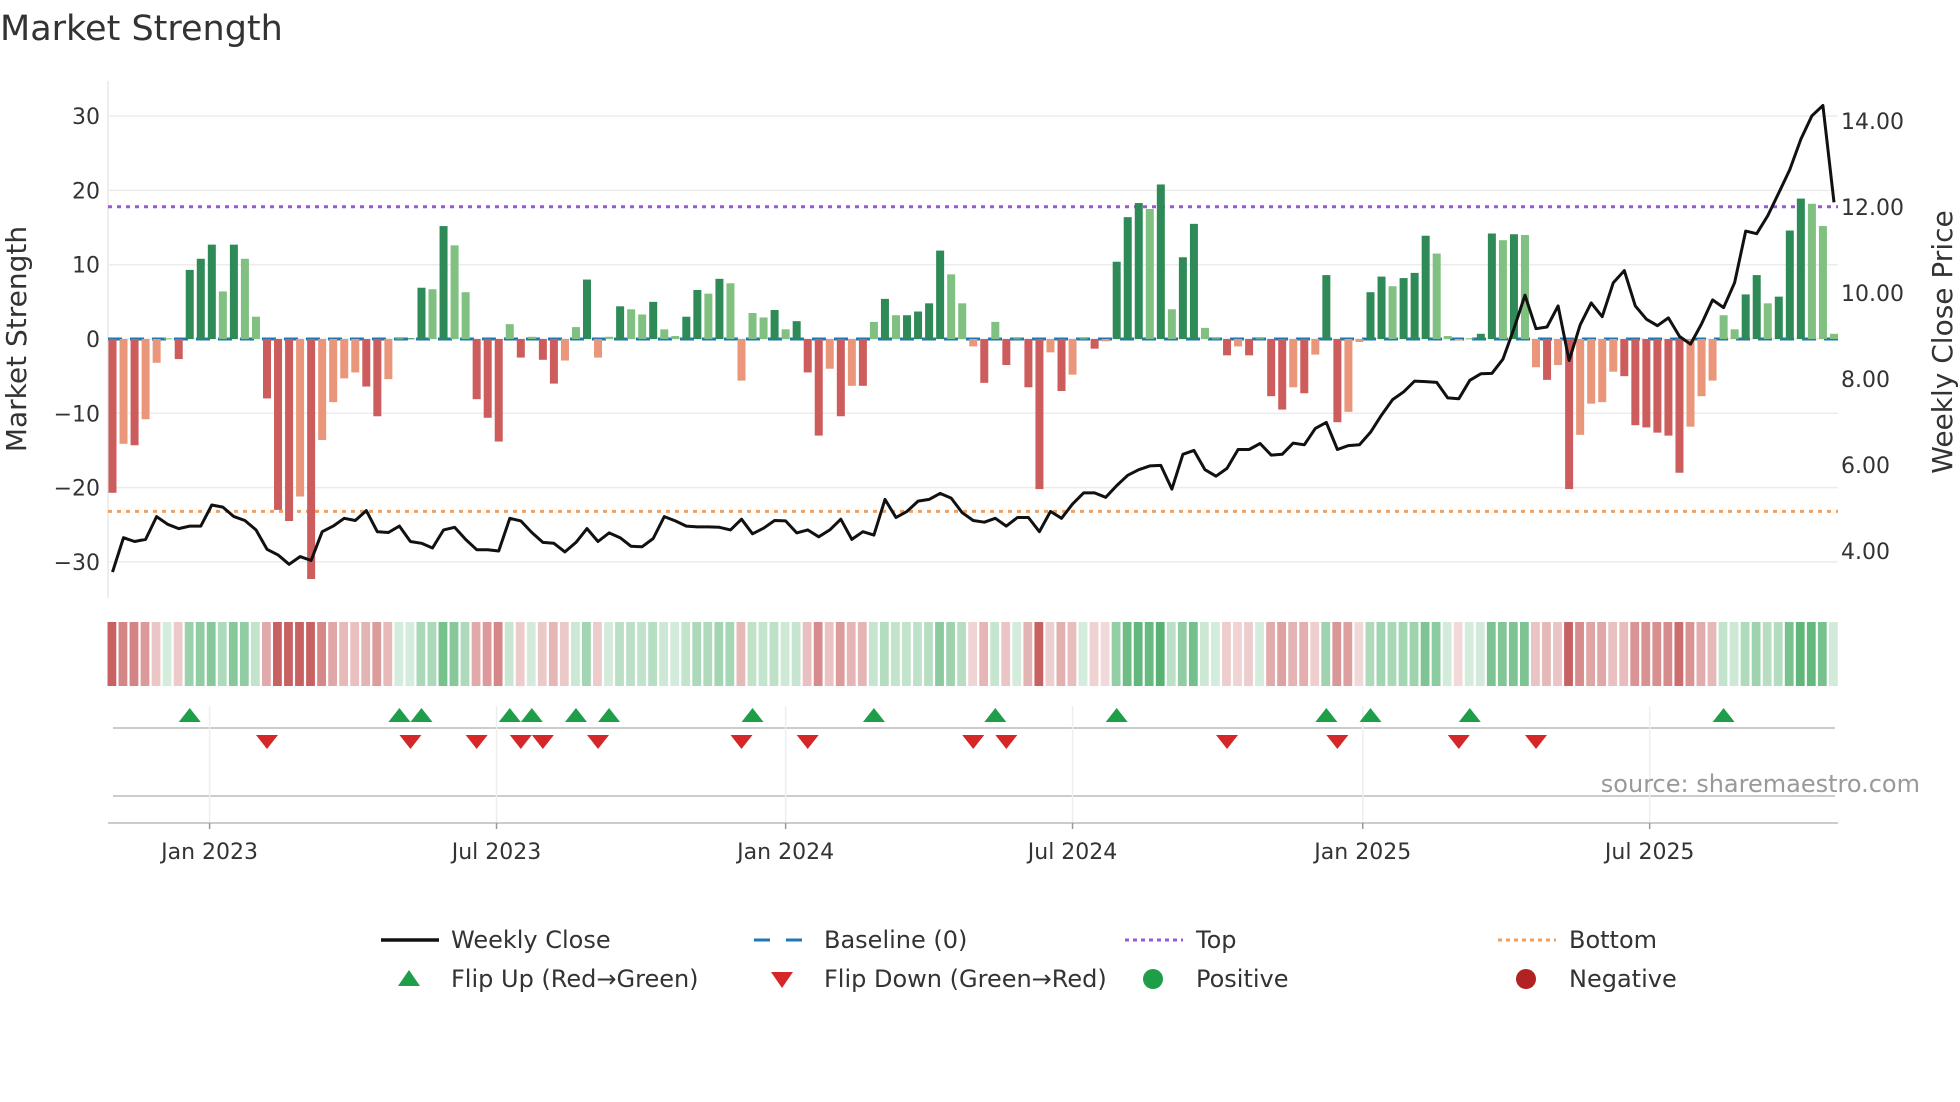  I want to click on legend-item: Positive, so click(1216, 979).